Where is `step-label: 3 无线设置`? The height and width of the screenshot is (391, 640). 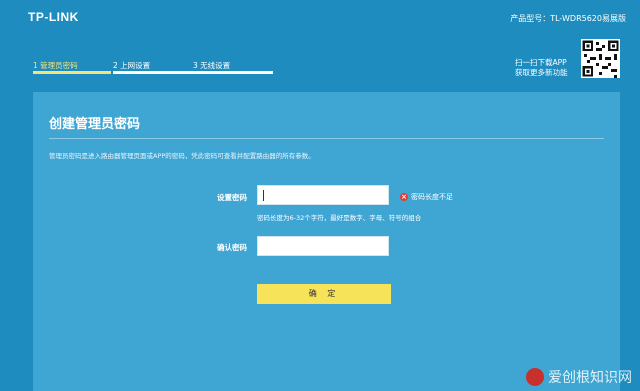
step-label: 3 无线设置 is located at coordinates (212, 65).